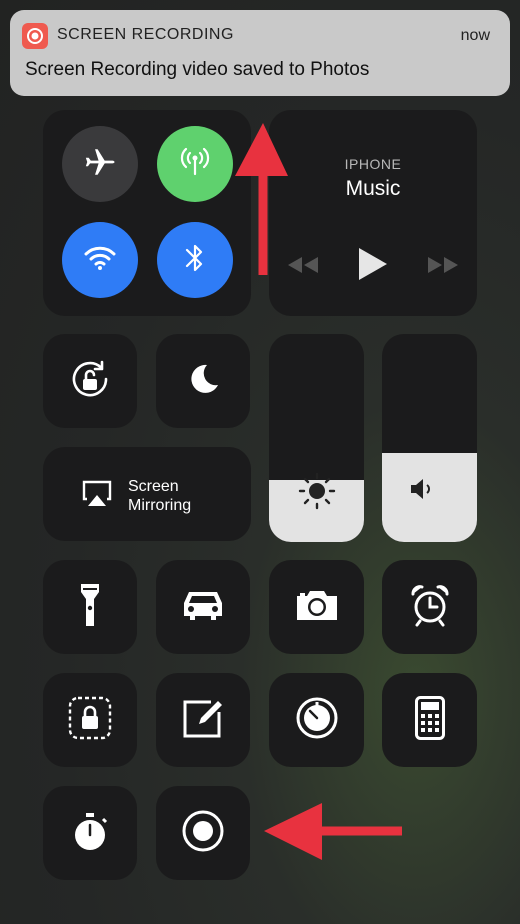 This screenshot has width=520, height=924. What do you see at coordinates (373, 188) in the screenshot?
I see `music-title: Music` at bounding box center [373, 188].